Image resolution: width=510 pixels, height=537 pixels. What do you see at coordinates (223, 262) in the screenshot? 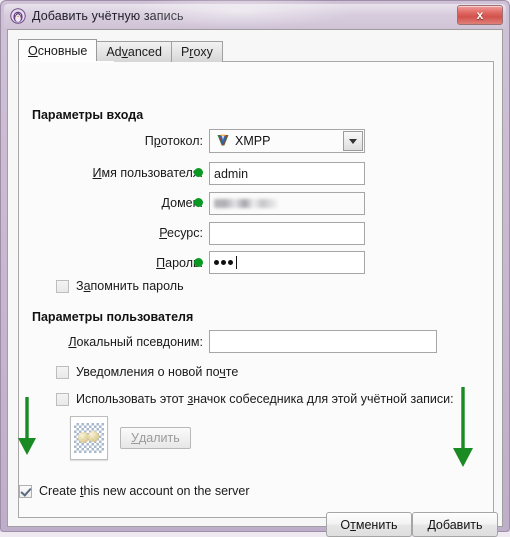
I see `password-masked-value` at bounding box center [223, 262].